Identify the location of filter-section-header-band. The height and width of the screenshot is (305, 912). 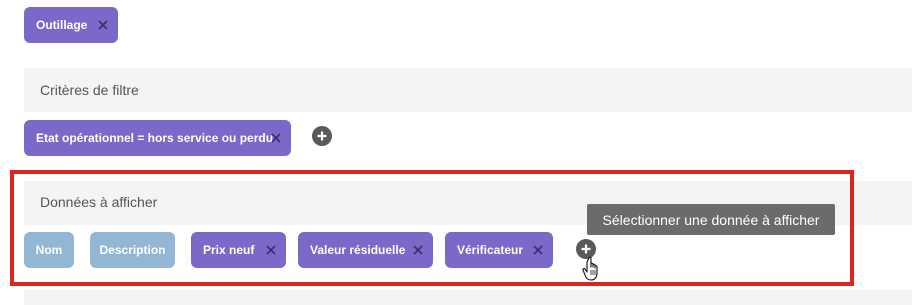
(468, 90).